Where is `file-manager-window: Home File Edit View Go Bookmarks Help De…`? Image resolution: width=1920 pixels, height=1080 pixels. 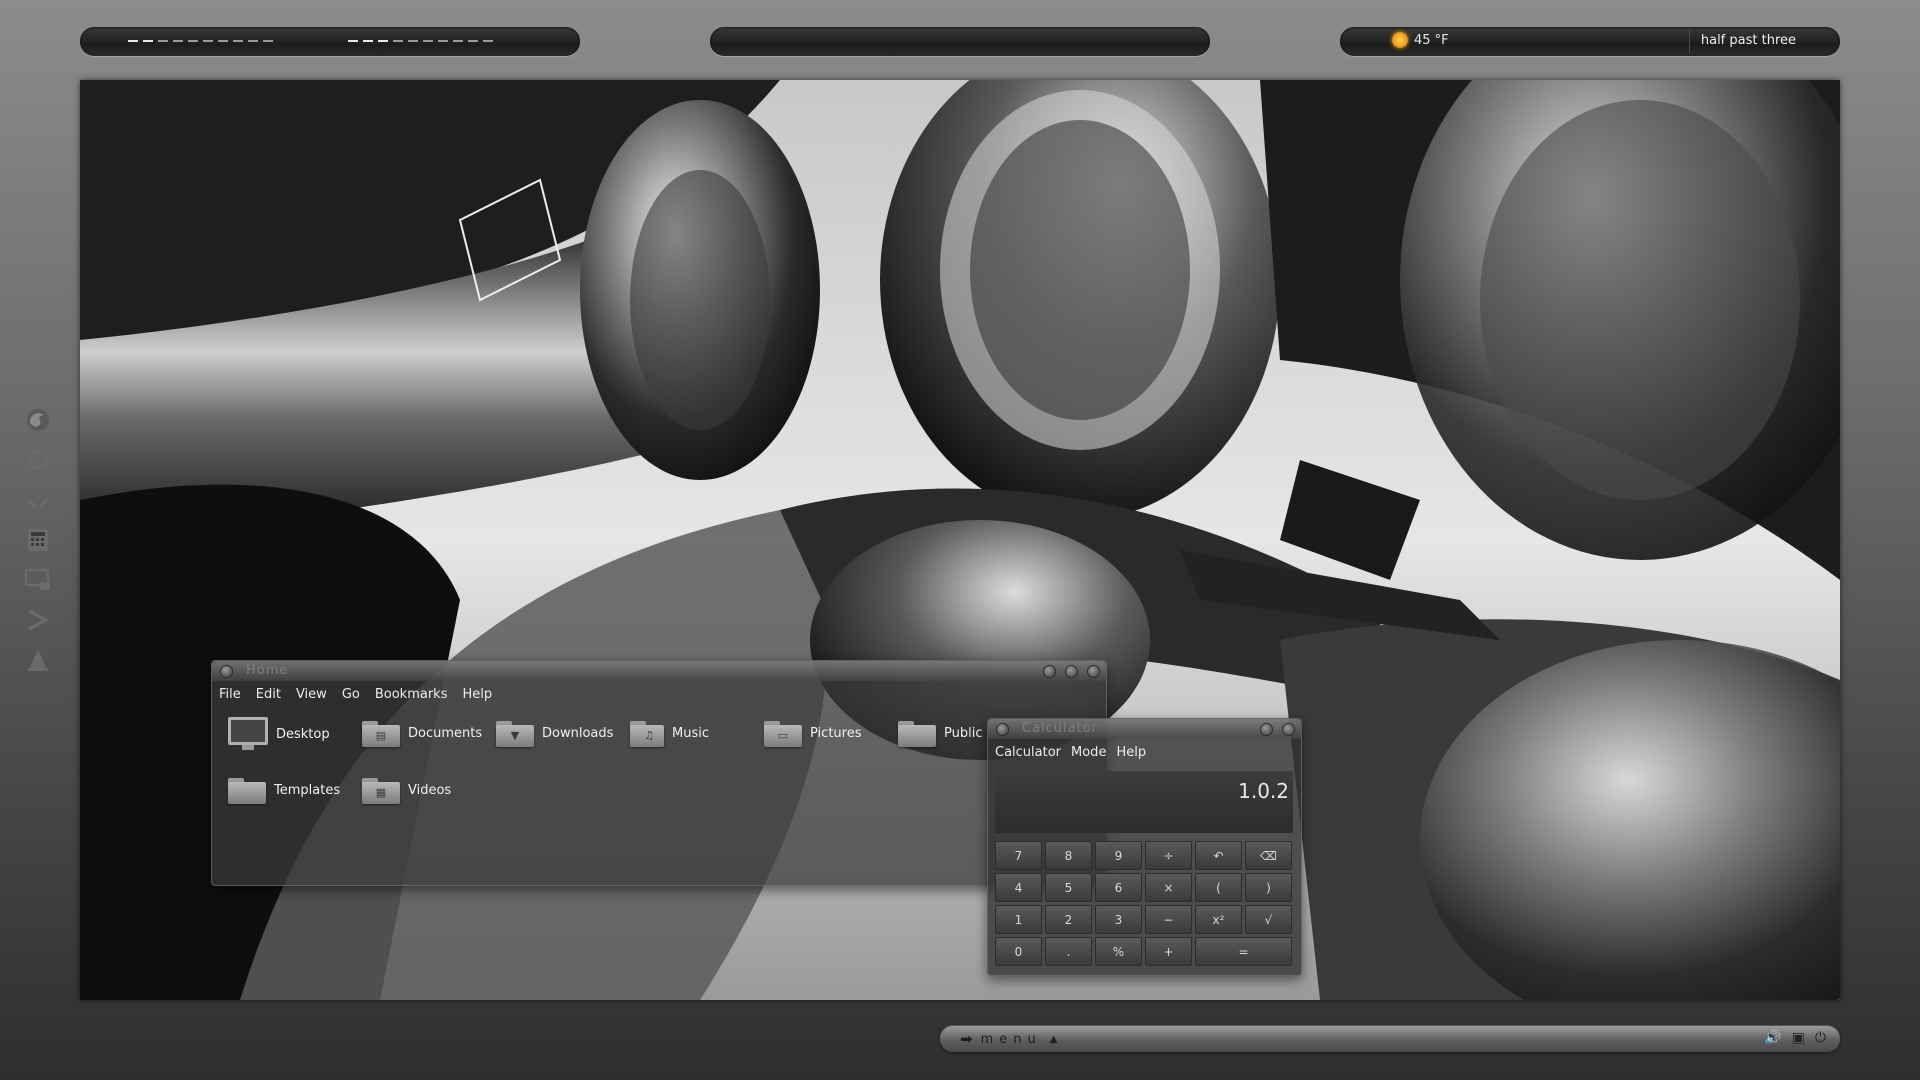 file-manager-window: Home File Edit View Go Bookmarks Help De… is located at coordinates (659, 773).